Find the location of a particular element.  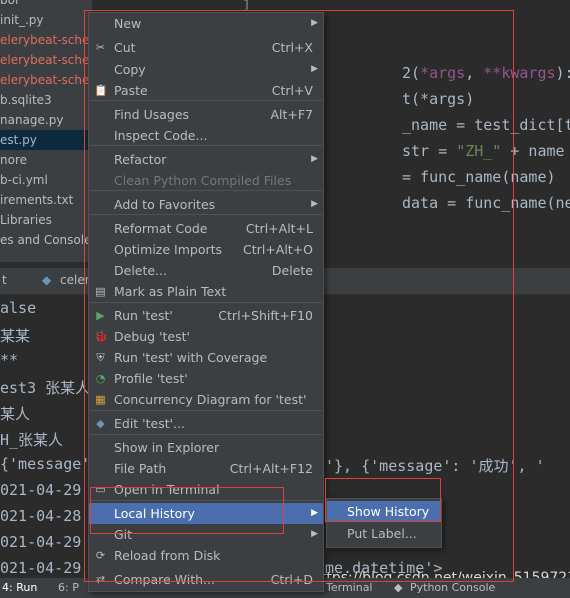

code-line-4: str = "ZH_" + name is located at coordinates (483, 151).